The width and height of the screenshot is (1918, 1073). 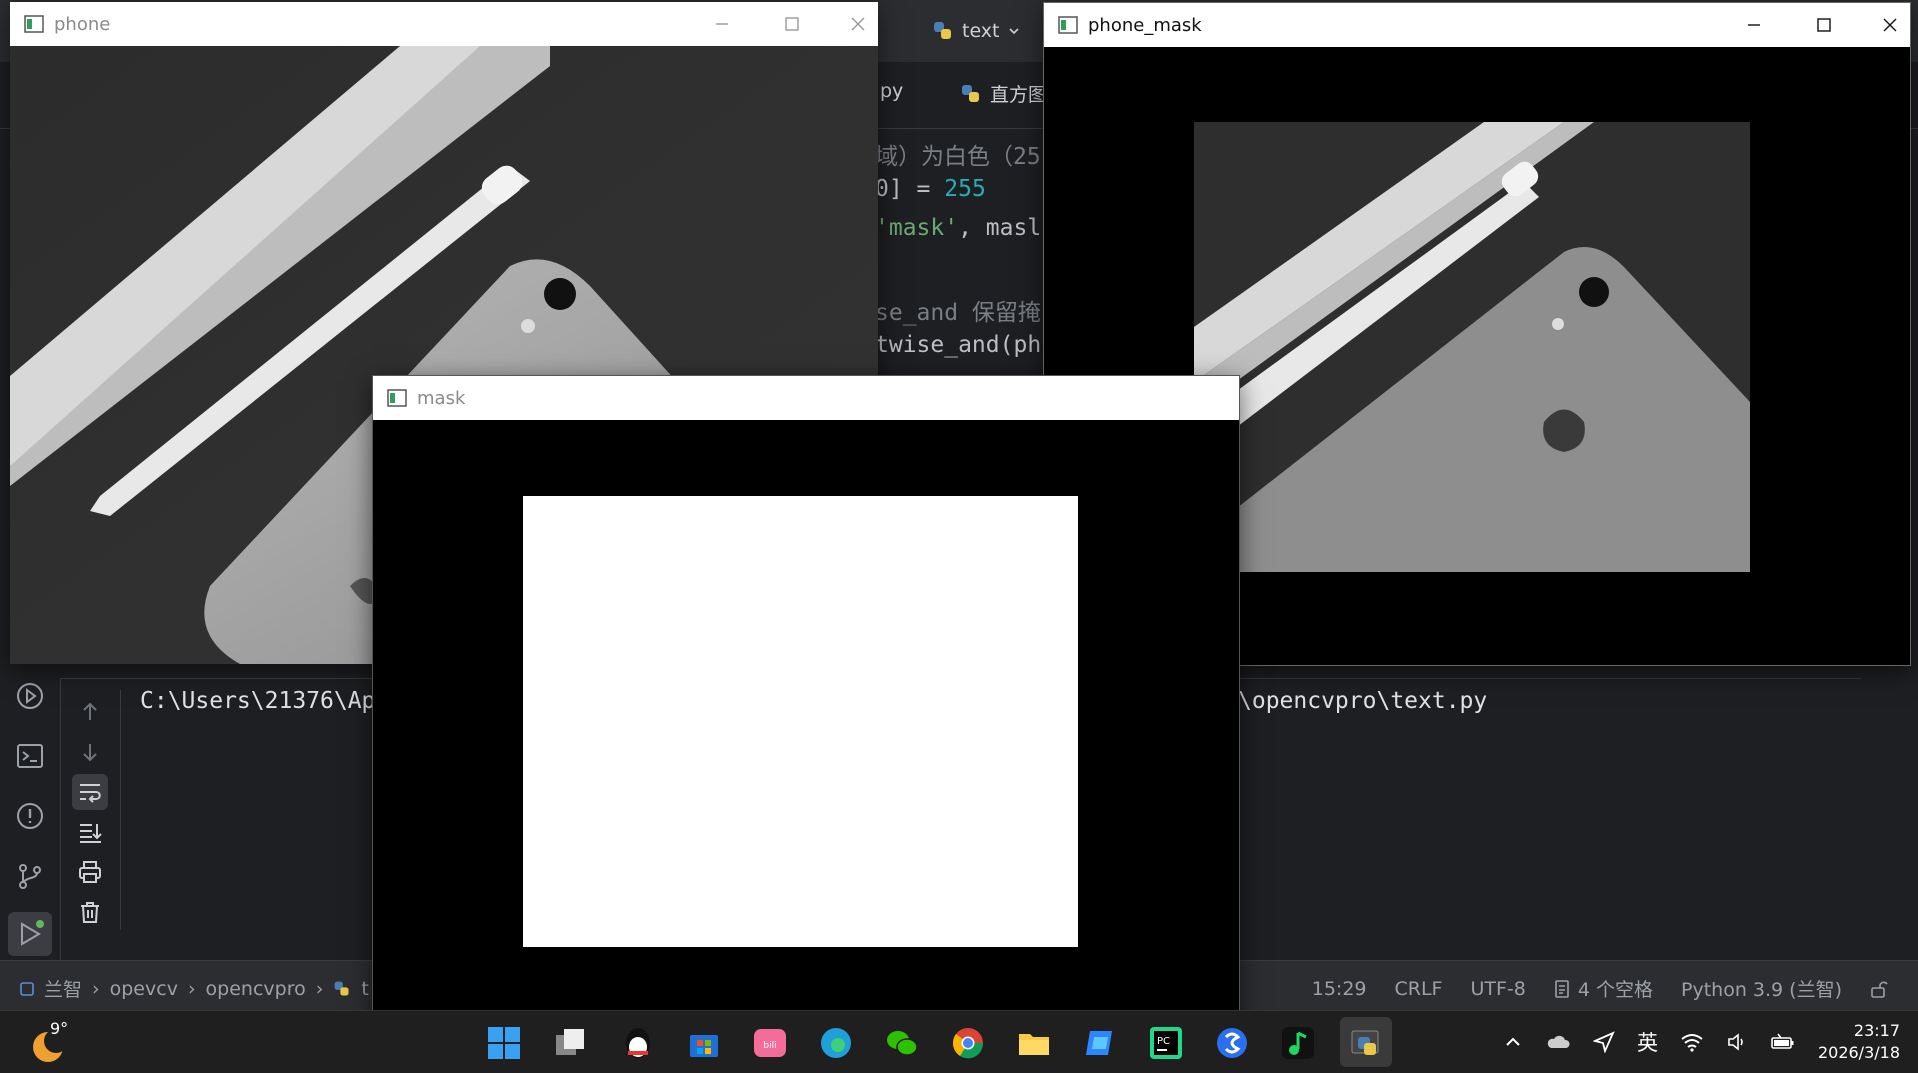 I want to click on indent-widget: 4 个空格, so click(x=1603, y=988).